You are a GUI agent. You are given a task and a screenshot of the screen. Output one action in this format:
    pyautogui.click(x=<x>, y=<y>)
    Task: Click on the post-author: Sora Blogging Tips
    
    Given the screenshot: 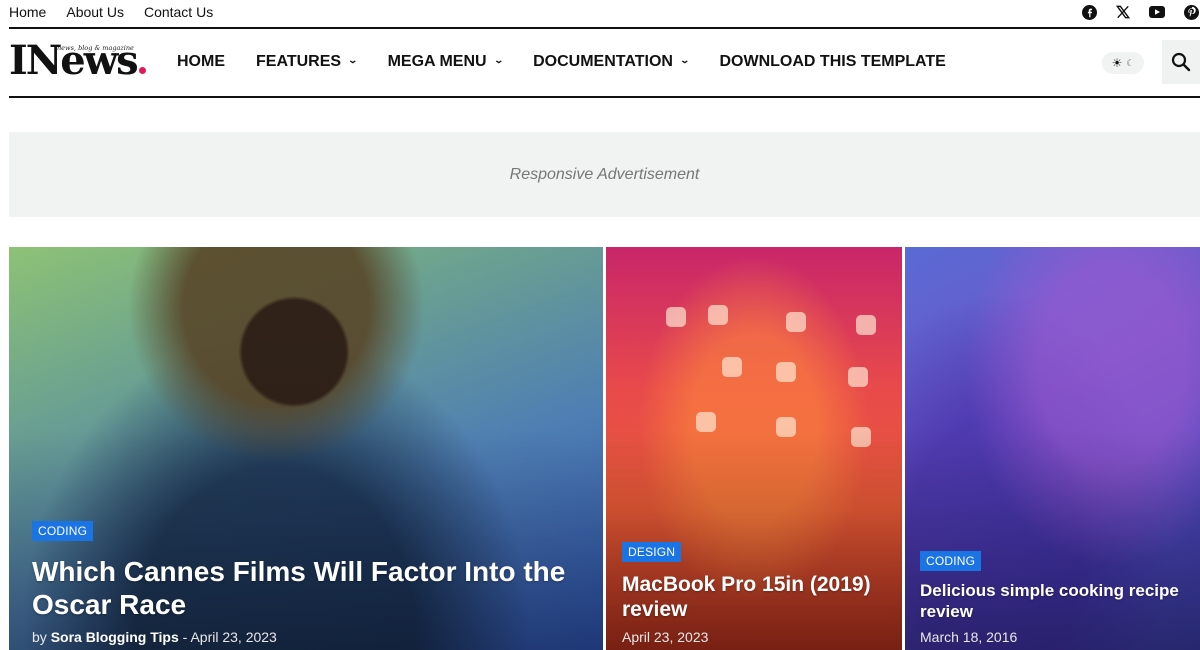 What is the action you would take?
    pyautogui.click(x=115, y=637)
    